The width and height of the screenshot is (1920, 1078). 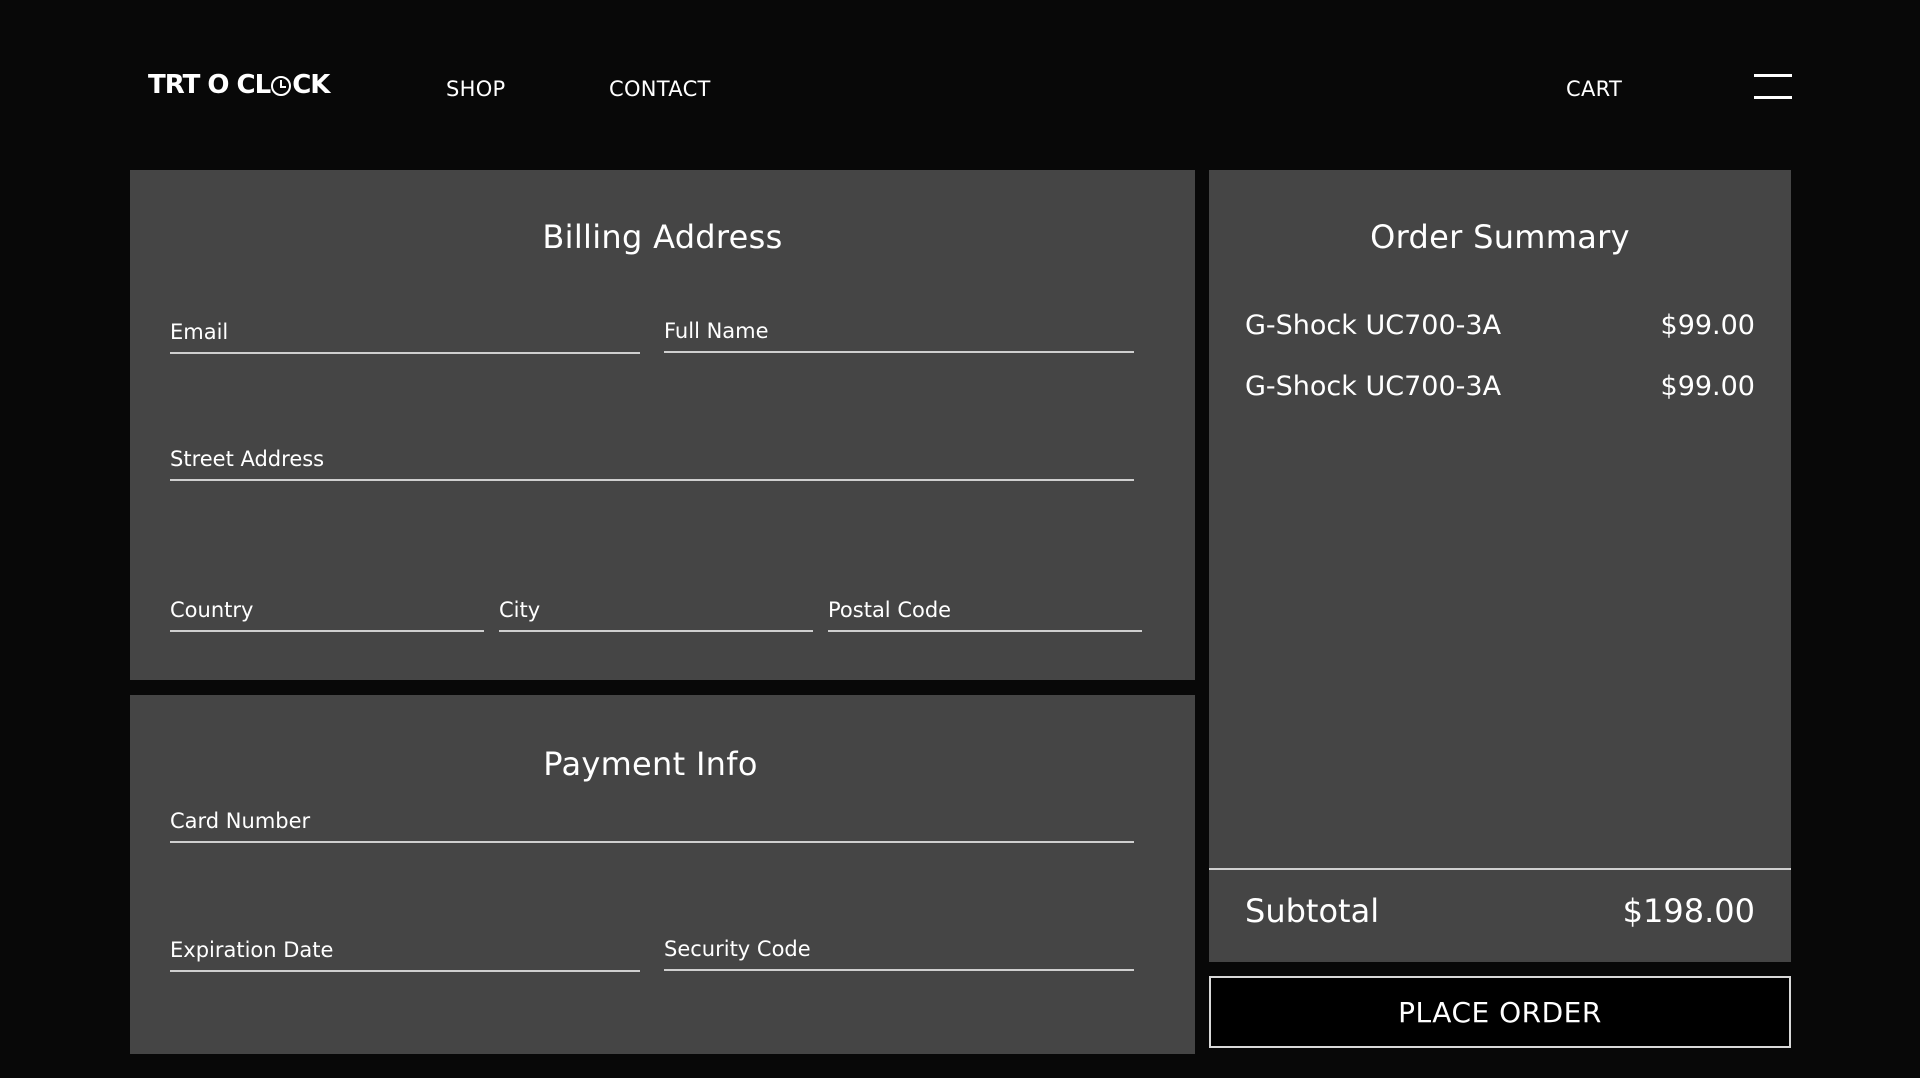 I want to click on place-order-button: PLACE ORDER, so click(x=1500, y=1012).